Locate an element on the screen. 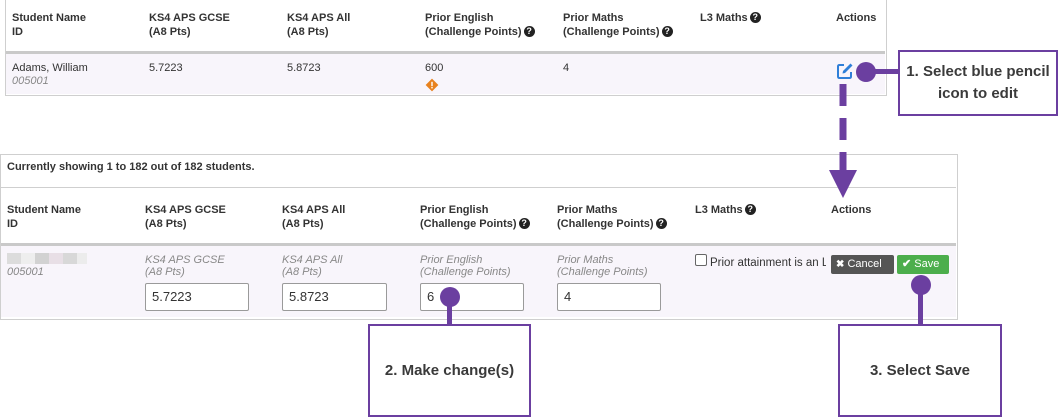 This screenshot has height=419, width=1064. student-cell: Adams, William 005001 is located at coordinates (50, 74).